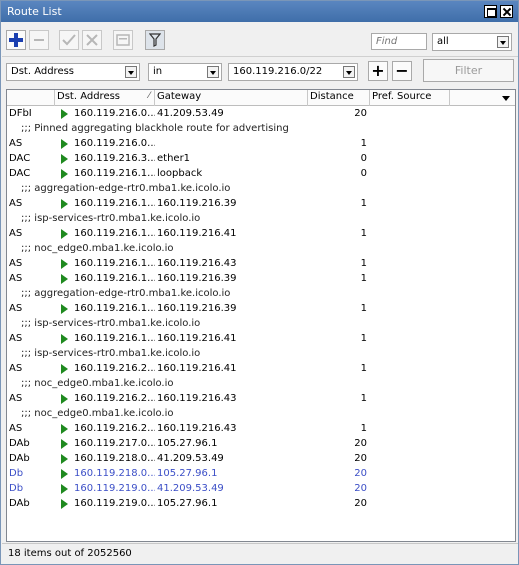  What do you see at coordinates (363, 428) in the screenshot?
I see `distance-cell-text: 1` at bounding box center [363, 428].